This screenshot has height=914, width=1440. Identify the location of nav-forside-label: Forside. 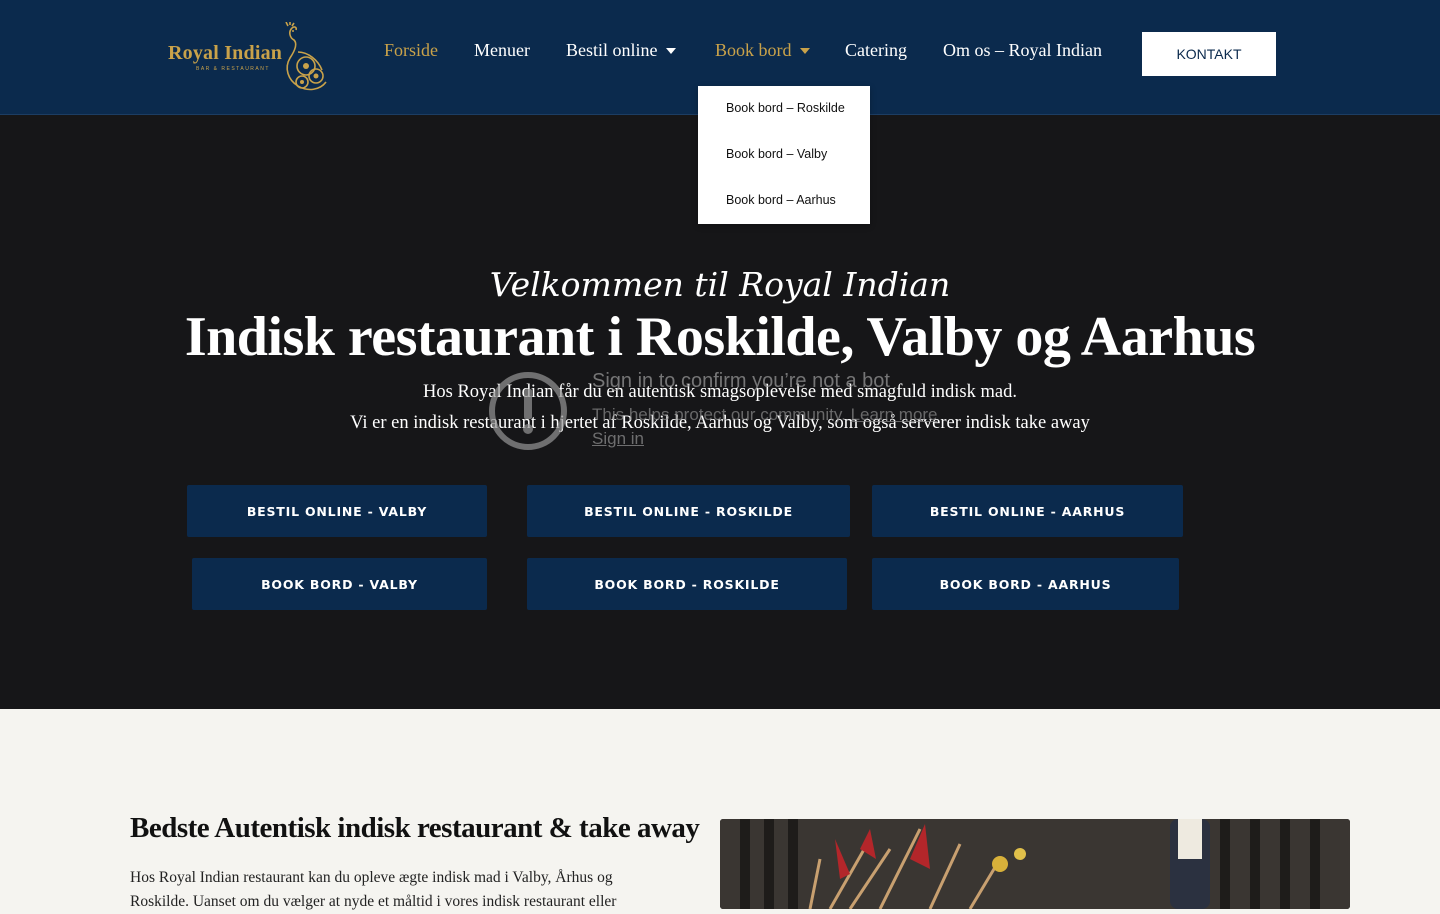
(411, 50).